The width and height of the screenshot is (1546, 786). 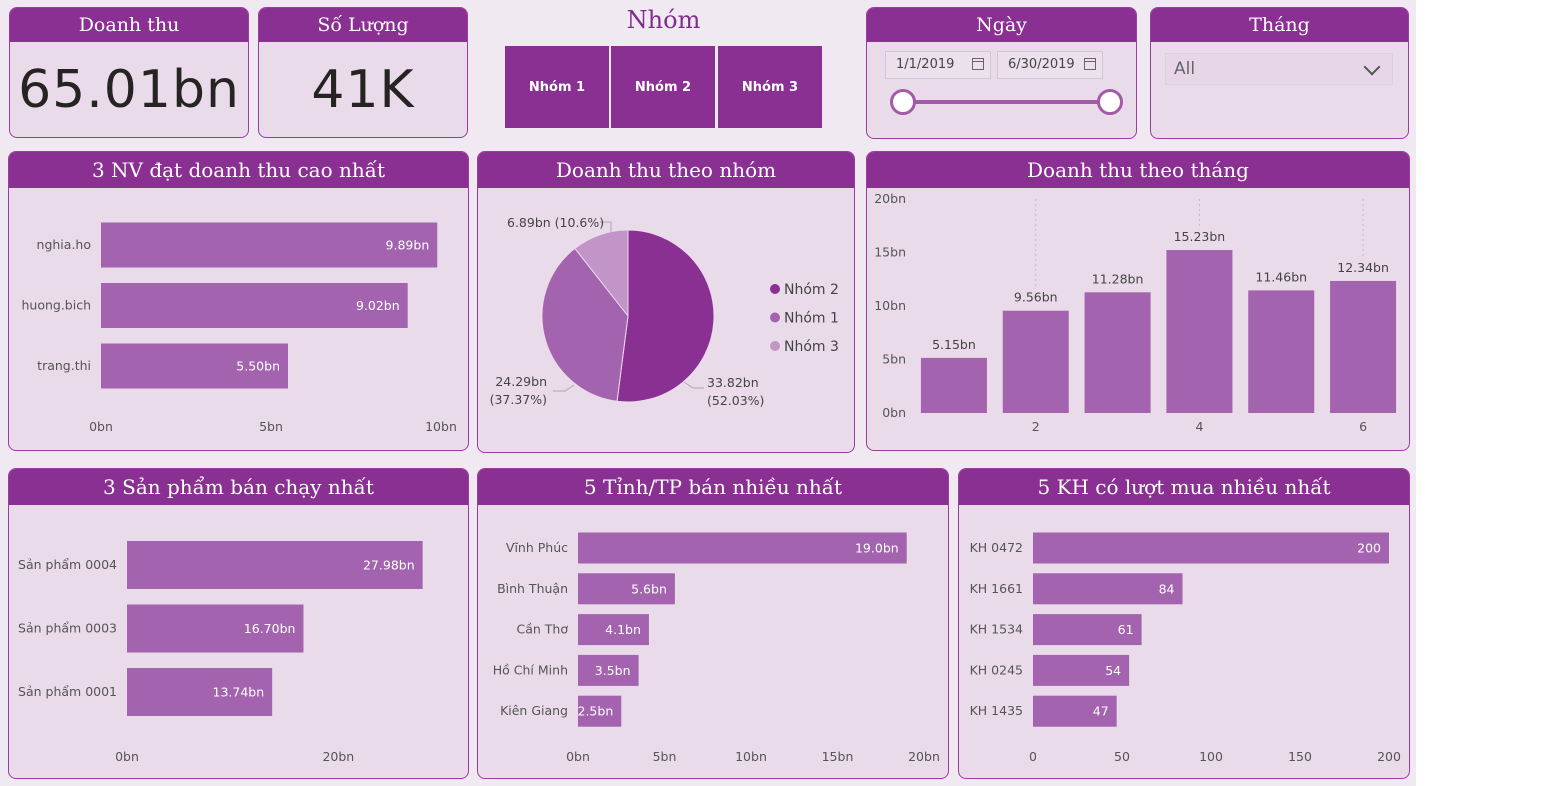 What do you see at coordinates (1036, 297) in the screenshot?
I see `month-data-label: 9.56bn` at bounding box center [1036, 297].